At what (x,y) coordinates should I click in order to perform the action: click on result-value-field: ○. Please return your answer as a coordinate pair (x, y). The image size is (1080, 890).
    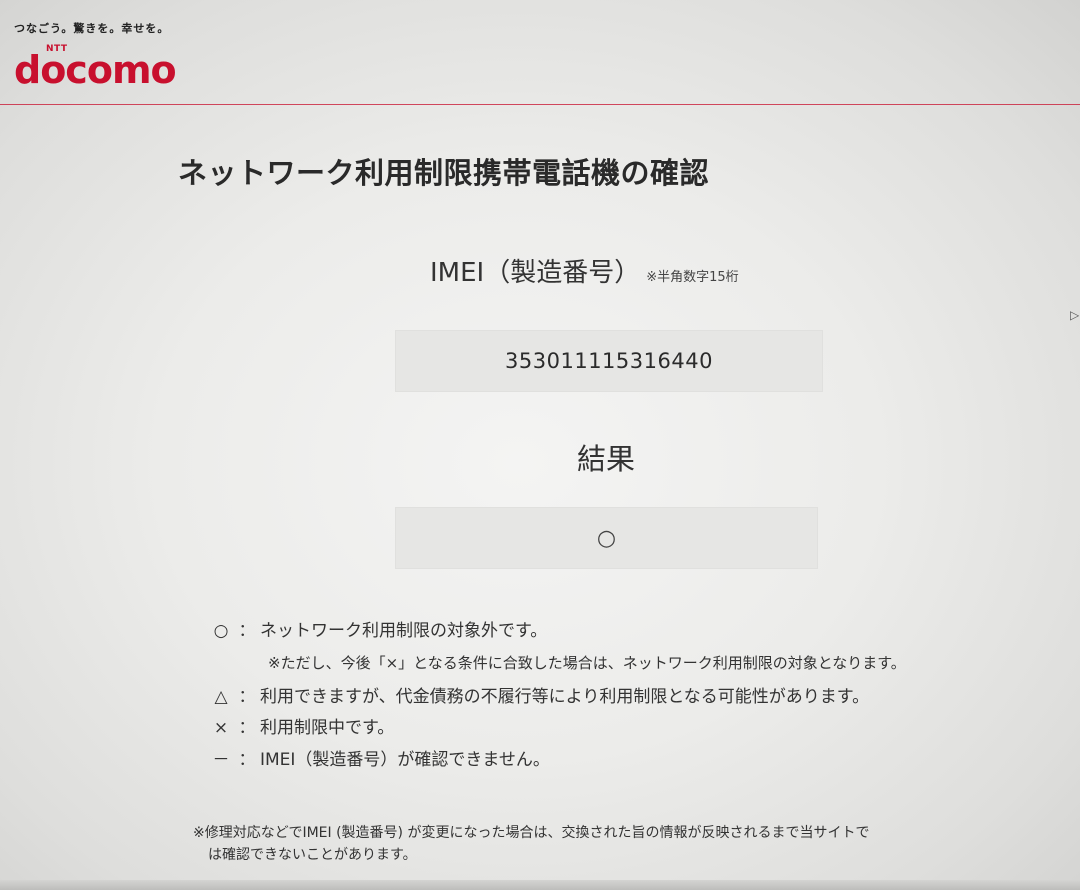
    Looking at the image, I should click on (606, 538).